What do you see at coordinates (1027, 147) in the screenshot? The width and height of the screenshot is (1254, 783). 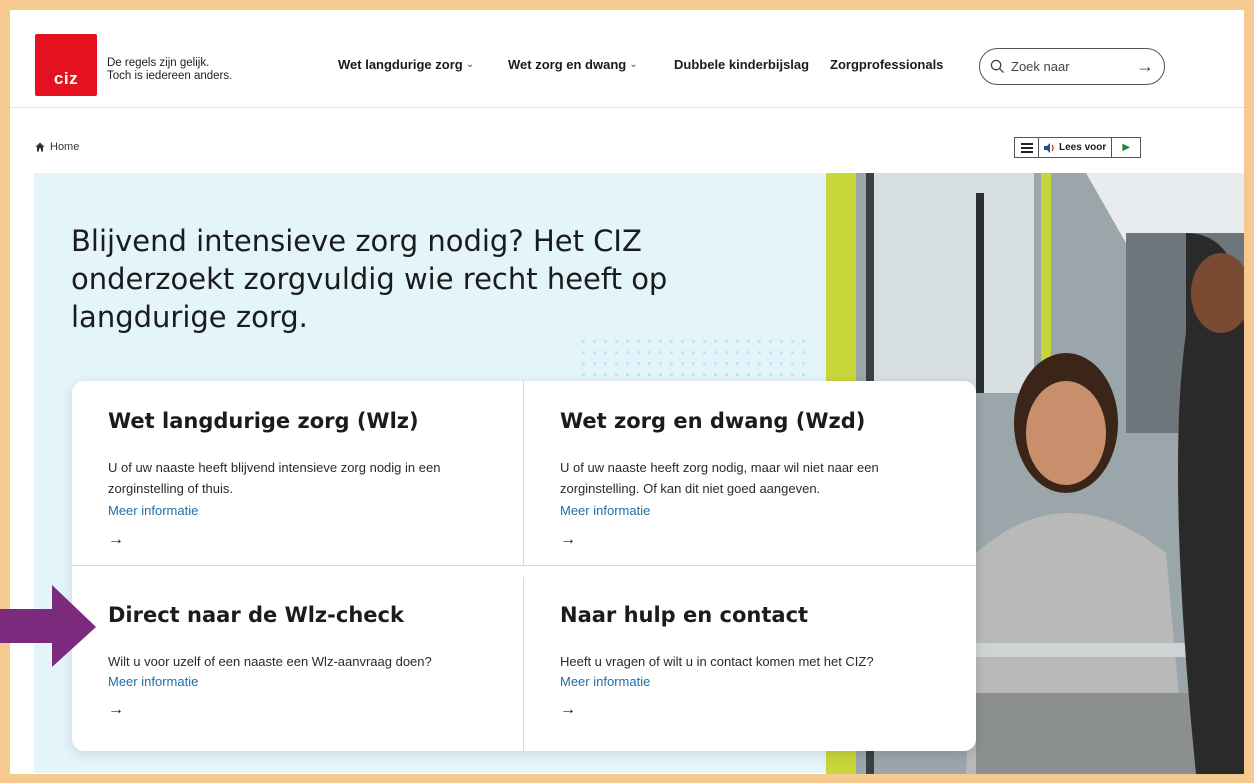 I see `menu-icon` at bounding box center [1027, 147].